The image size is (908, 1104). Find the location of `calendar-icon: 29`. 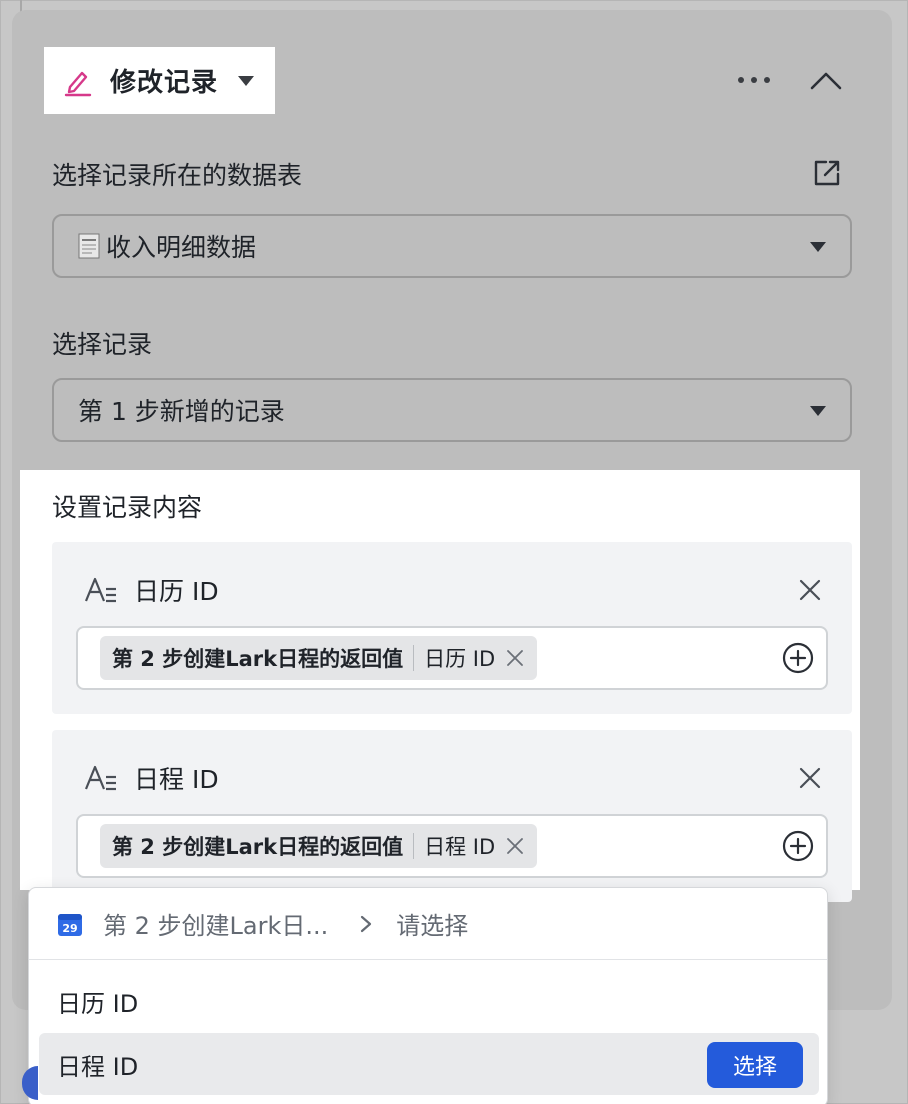

calendar-icon: 29 is located at coordinates (70, 924).